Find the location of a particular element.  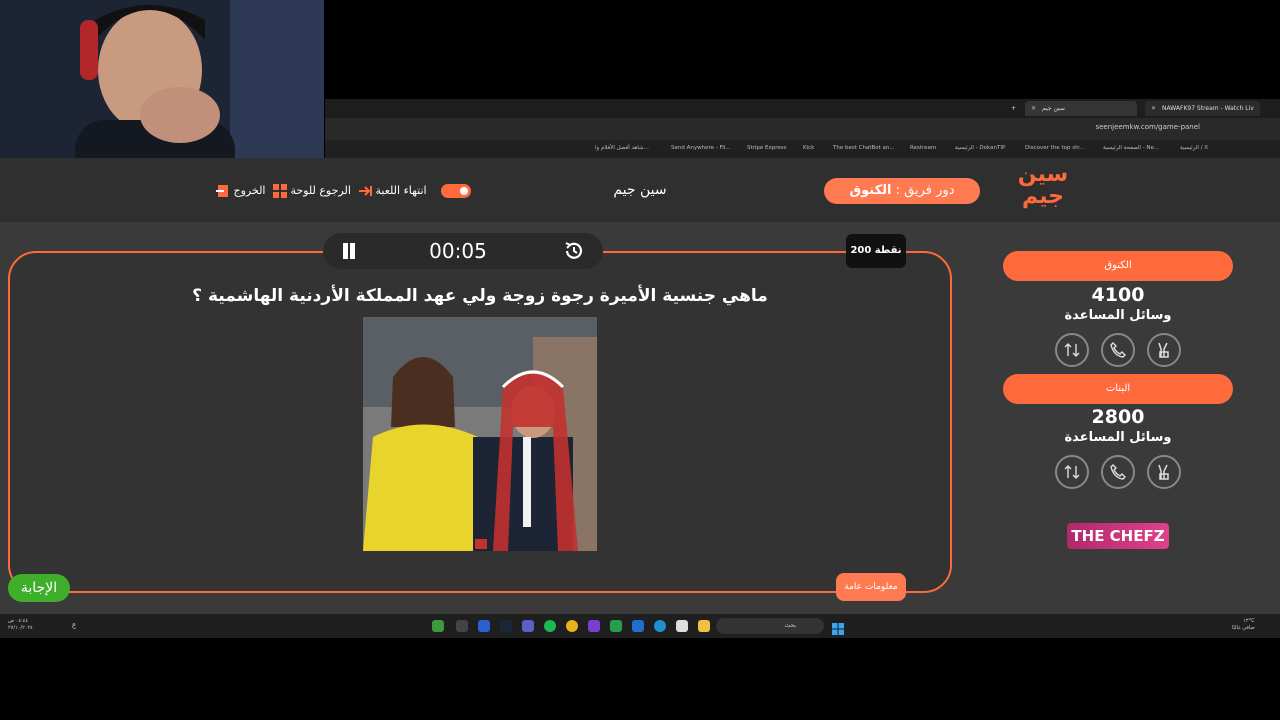

weather-condition: صافي غالبًا is located at coordinates (1243, 628).